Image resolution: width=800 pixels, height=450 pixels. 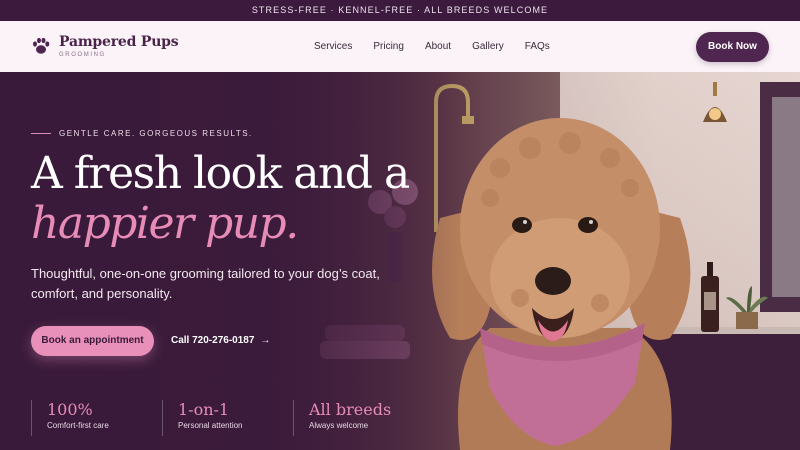 What do you see at coordinates (210, 425) in the screenshot?
I see `stat-label: Personal attention` at bounding box center [210, 425].